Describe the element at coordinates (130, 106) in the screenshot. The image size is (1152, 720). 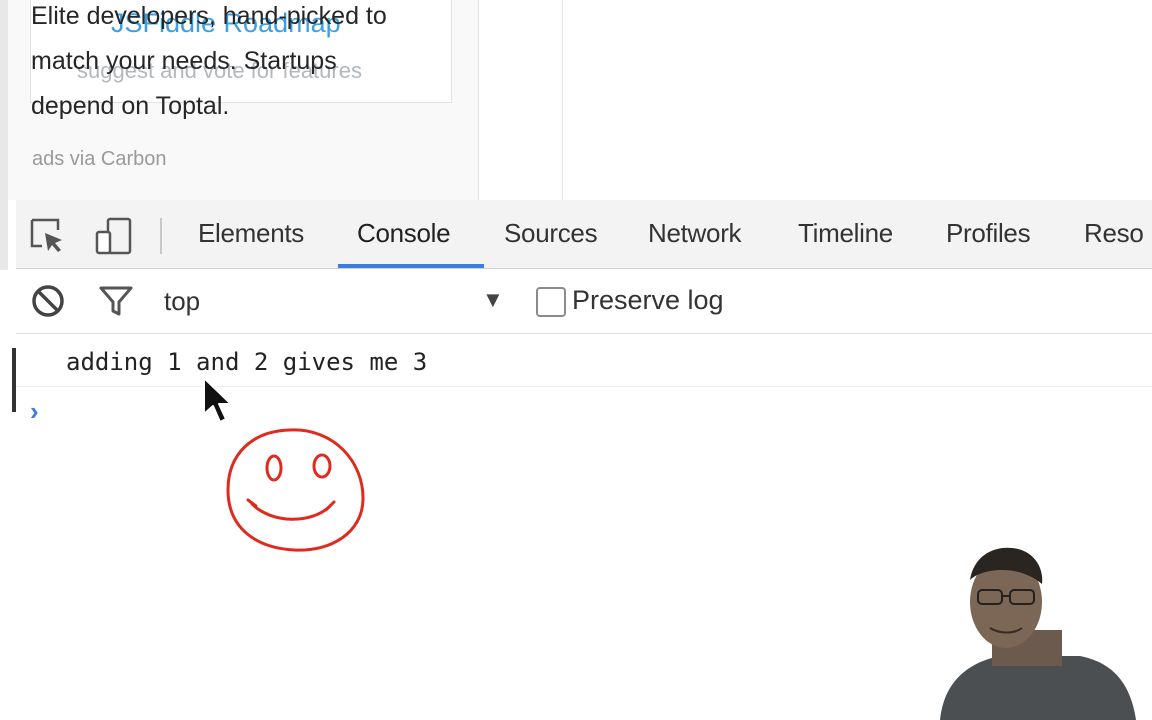
I see `ad-line-3: depend on Toptal.` at that location.